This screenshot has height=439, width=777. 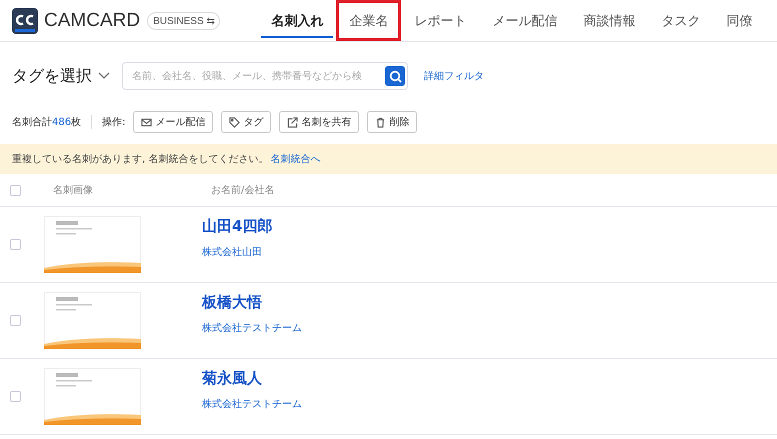 I want to click on mail-icon, so click(x=146, y=122).